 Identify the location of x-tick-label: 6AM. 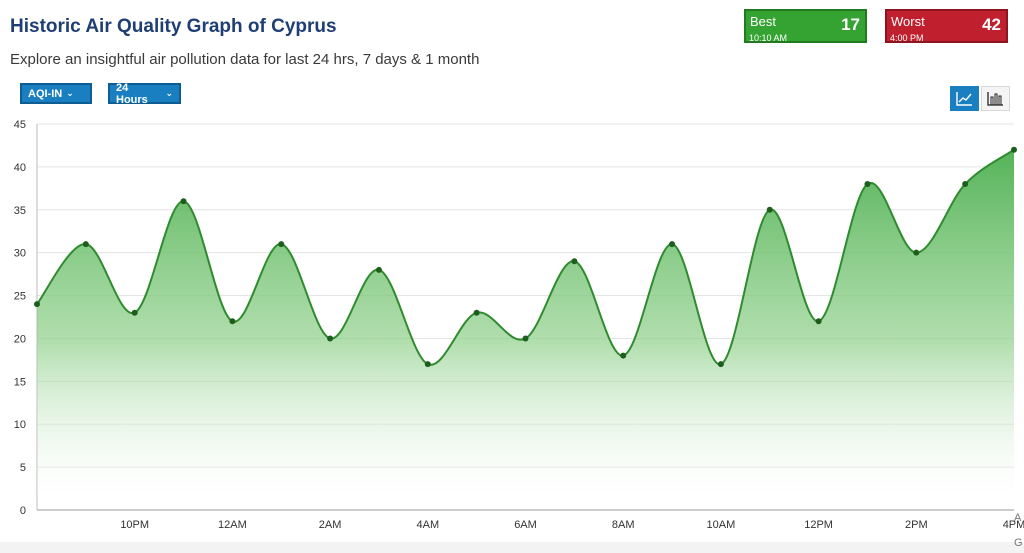
(525, 525).